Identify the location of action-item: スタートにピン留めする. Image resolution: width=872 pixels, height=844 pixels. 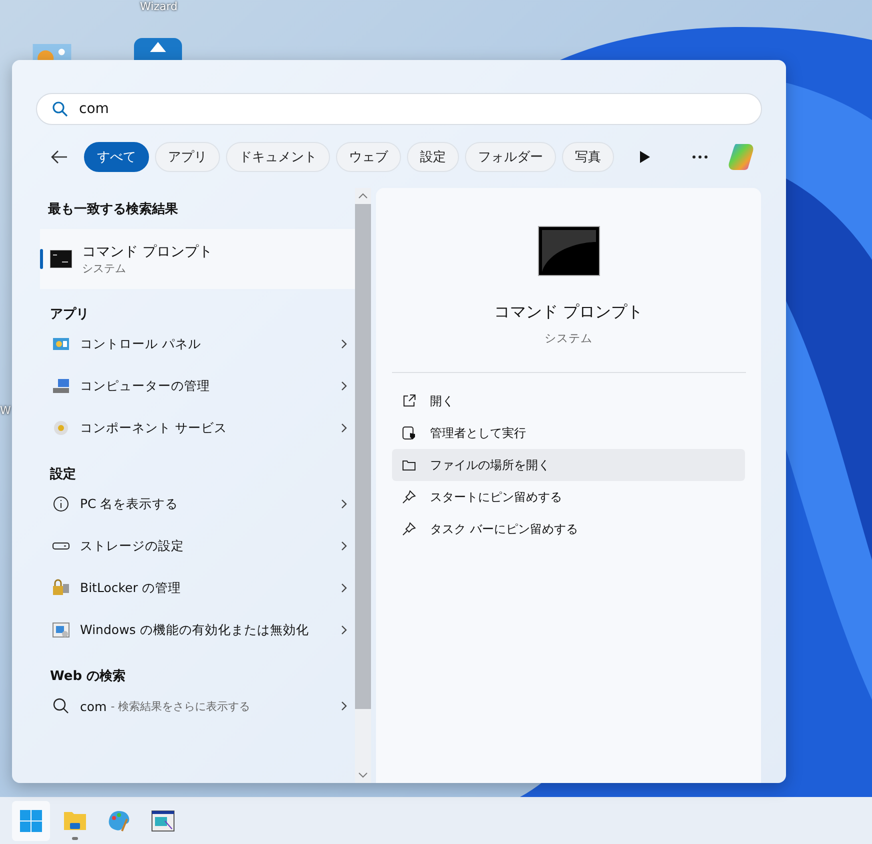
(568, 497).